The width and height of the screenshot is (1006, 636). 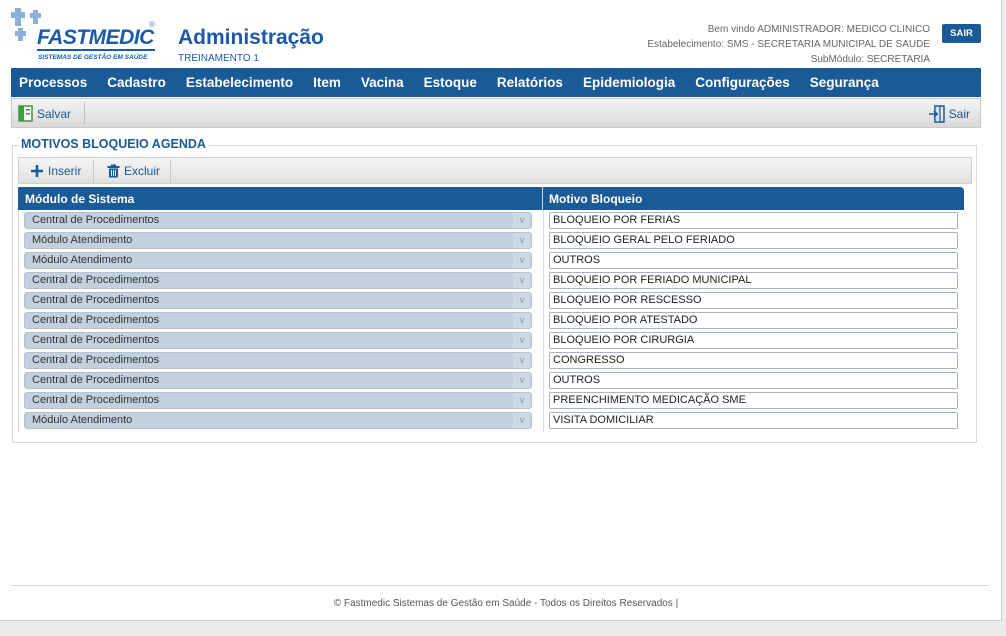 I want to click on insert-button: Inserir, so click(x=55, y=171).